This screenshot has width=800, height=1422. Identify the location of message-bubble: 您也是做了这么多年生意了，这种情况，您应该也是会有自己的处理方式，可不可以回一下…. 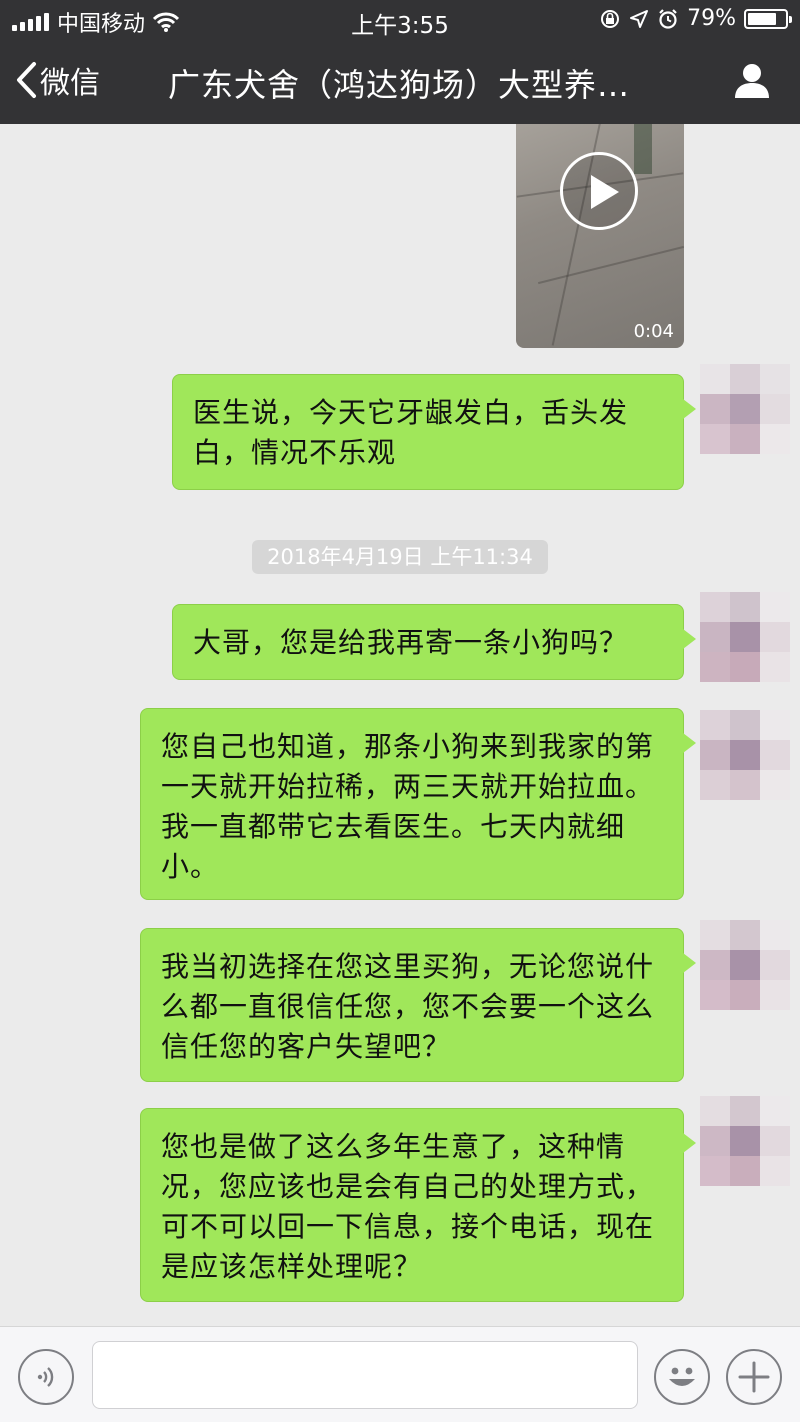
(418, 1205).